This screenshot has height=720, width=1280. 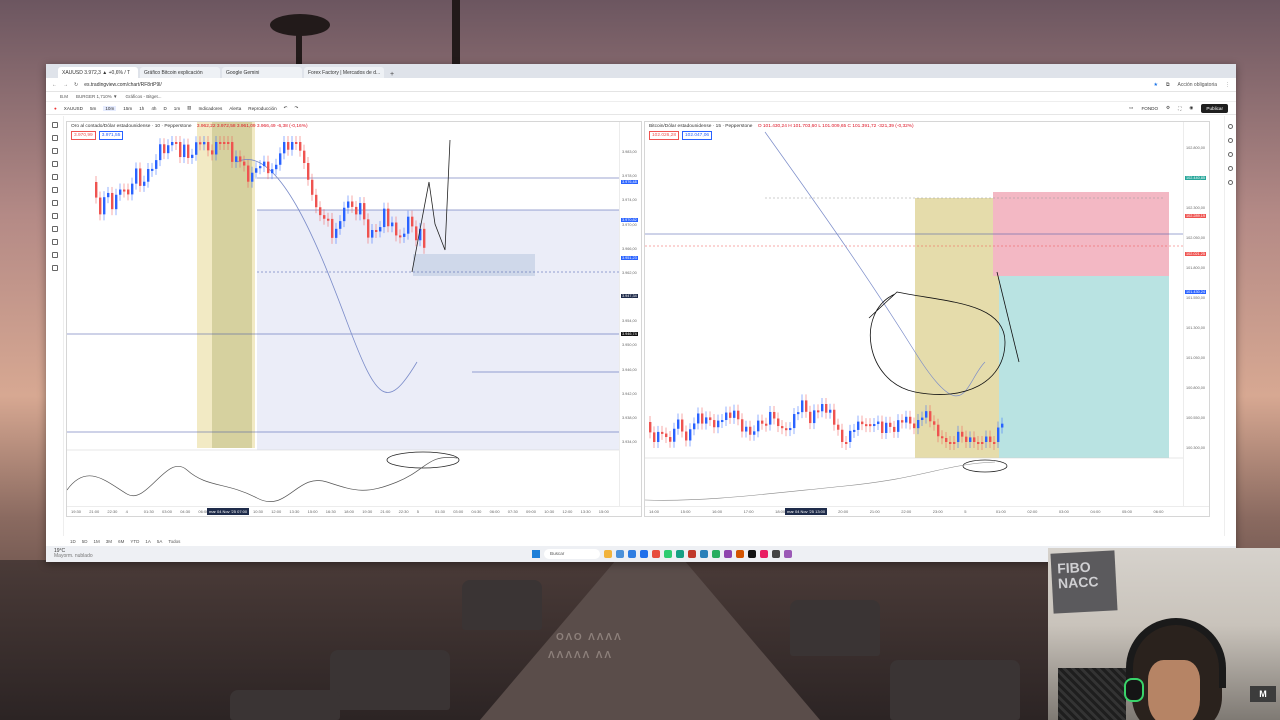 What do you see at coordinates (697, 135) in the screenshot?
I see `ask-box: 102.047,06` at bounding box center [697, 135].